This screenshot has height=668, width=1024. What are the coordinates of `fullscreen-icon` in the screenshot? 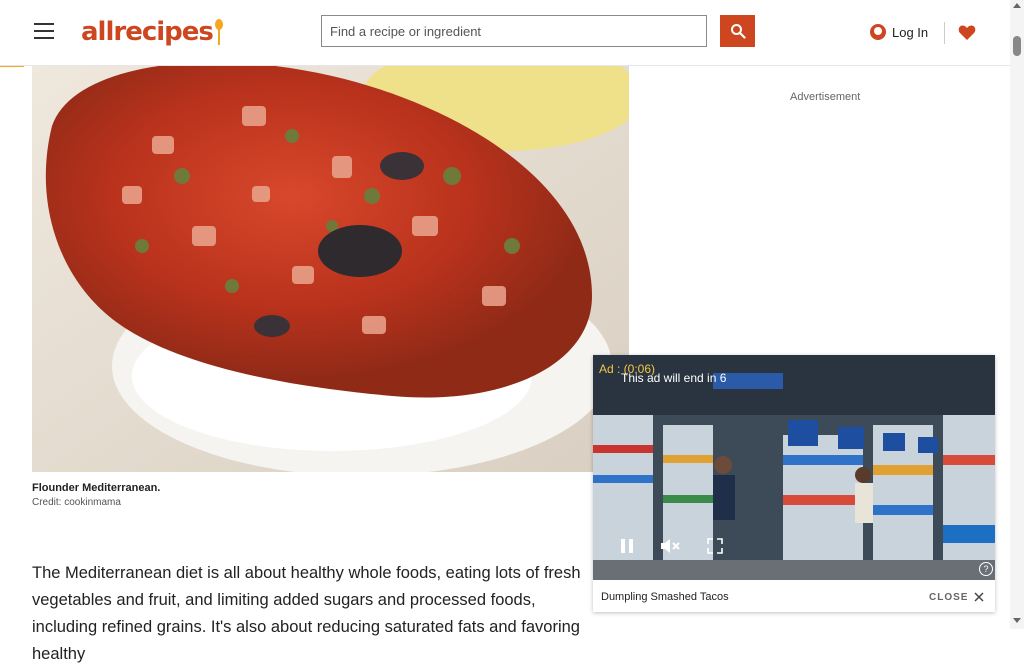 It's located at (715, 546).